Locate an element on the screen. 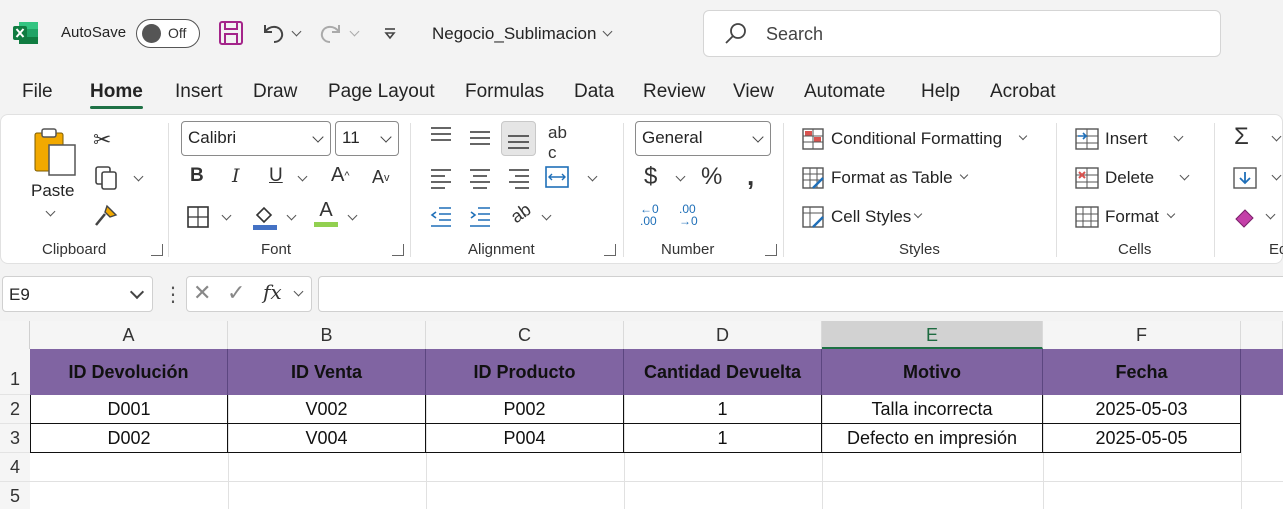 This screenshot has height=509, width=1283. row-header-1: 1 is located at coordinates (15, 372).